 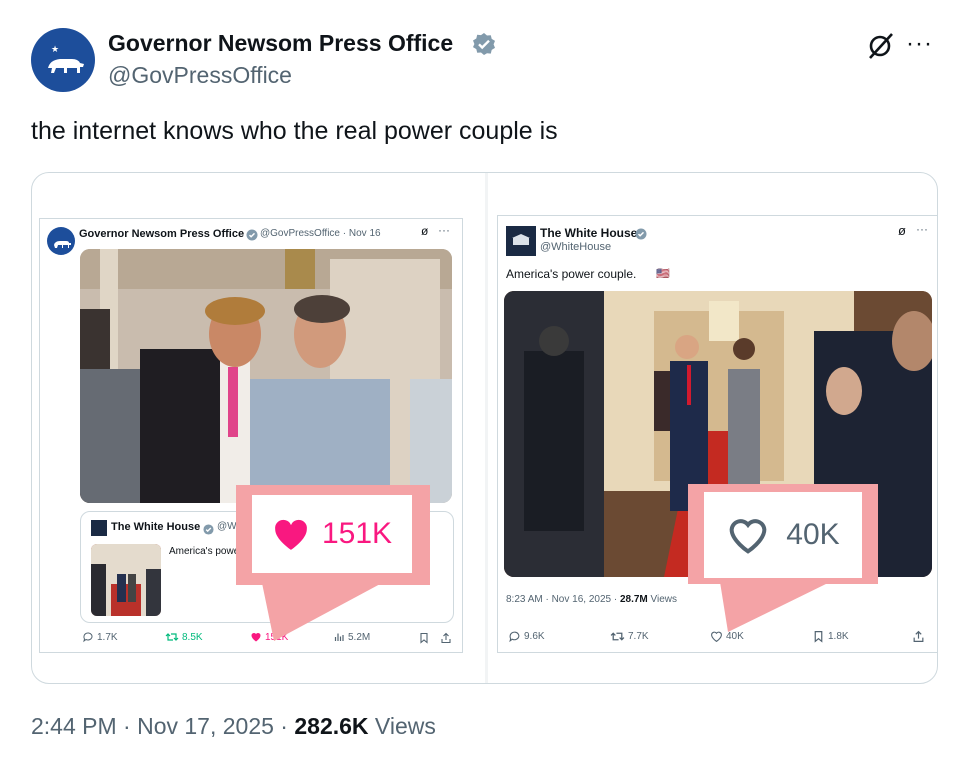 I want to click on left-repost-count: 8.5K, so click(x=184, y=637).